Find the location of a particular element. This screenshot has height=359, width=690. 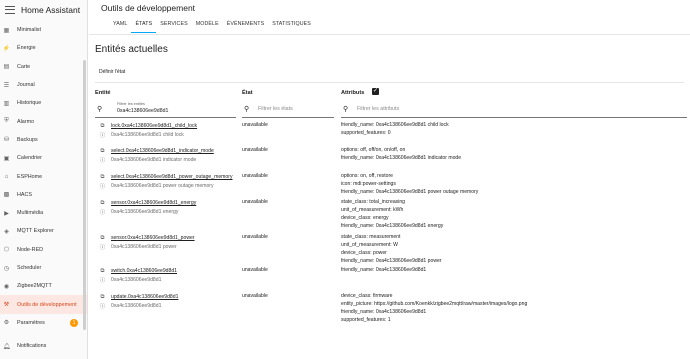

bell-icon: 🔔︎ is located at coordinates (6, 346).